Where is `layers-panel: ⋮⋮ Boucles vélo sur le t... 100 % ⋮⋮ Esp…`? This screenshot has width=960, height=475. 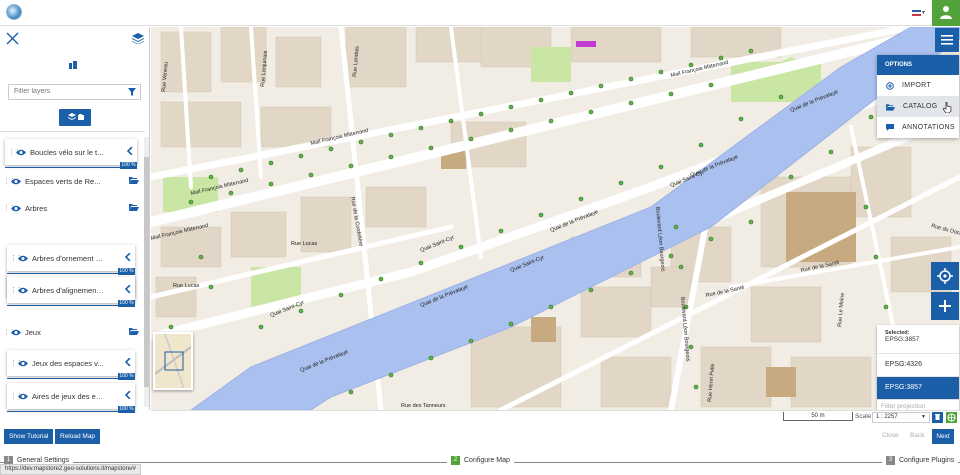 layers-panel: ⋮⋮ Boucles vélo sur le t... 100 % ⋮⋮ Esp… is located at coordinates (75, 220).